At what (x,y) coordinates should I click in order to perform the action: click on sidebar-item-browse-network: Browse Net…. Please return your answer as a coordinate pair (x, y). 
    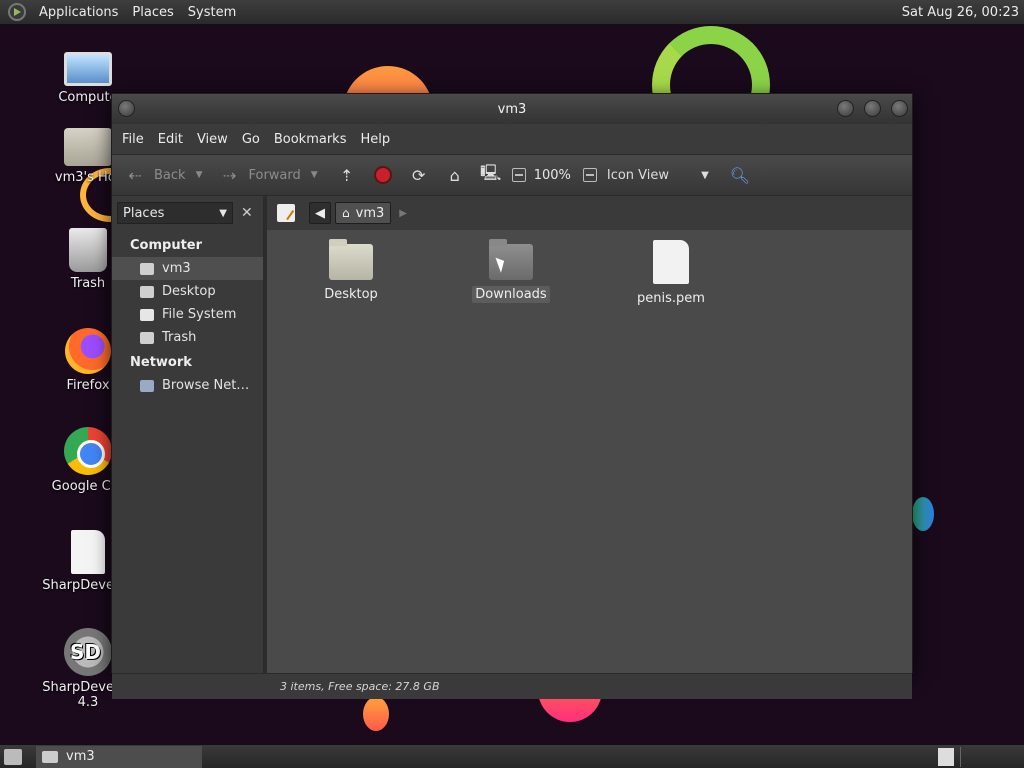
    Looking at the image, I should click on (187, 385).